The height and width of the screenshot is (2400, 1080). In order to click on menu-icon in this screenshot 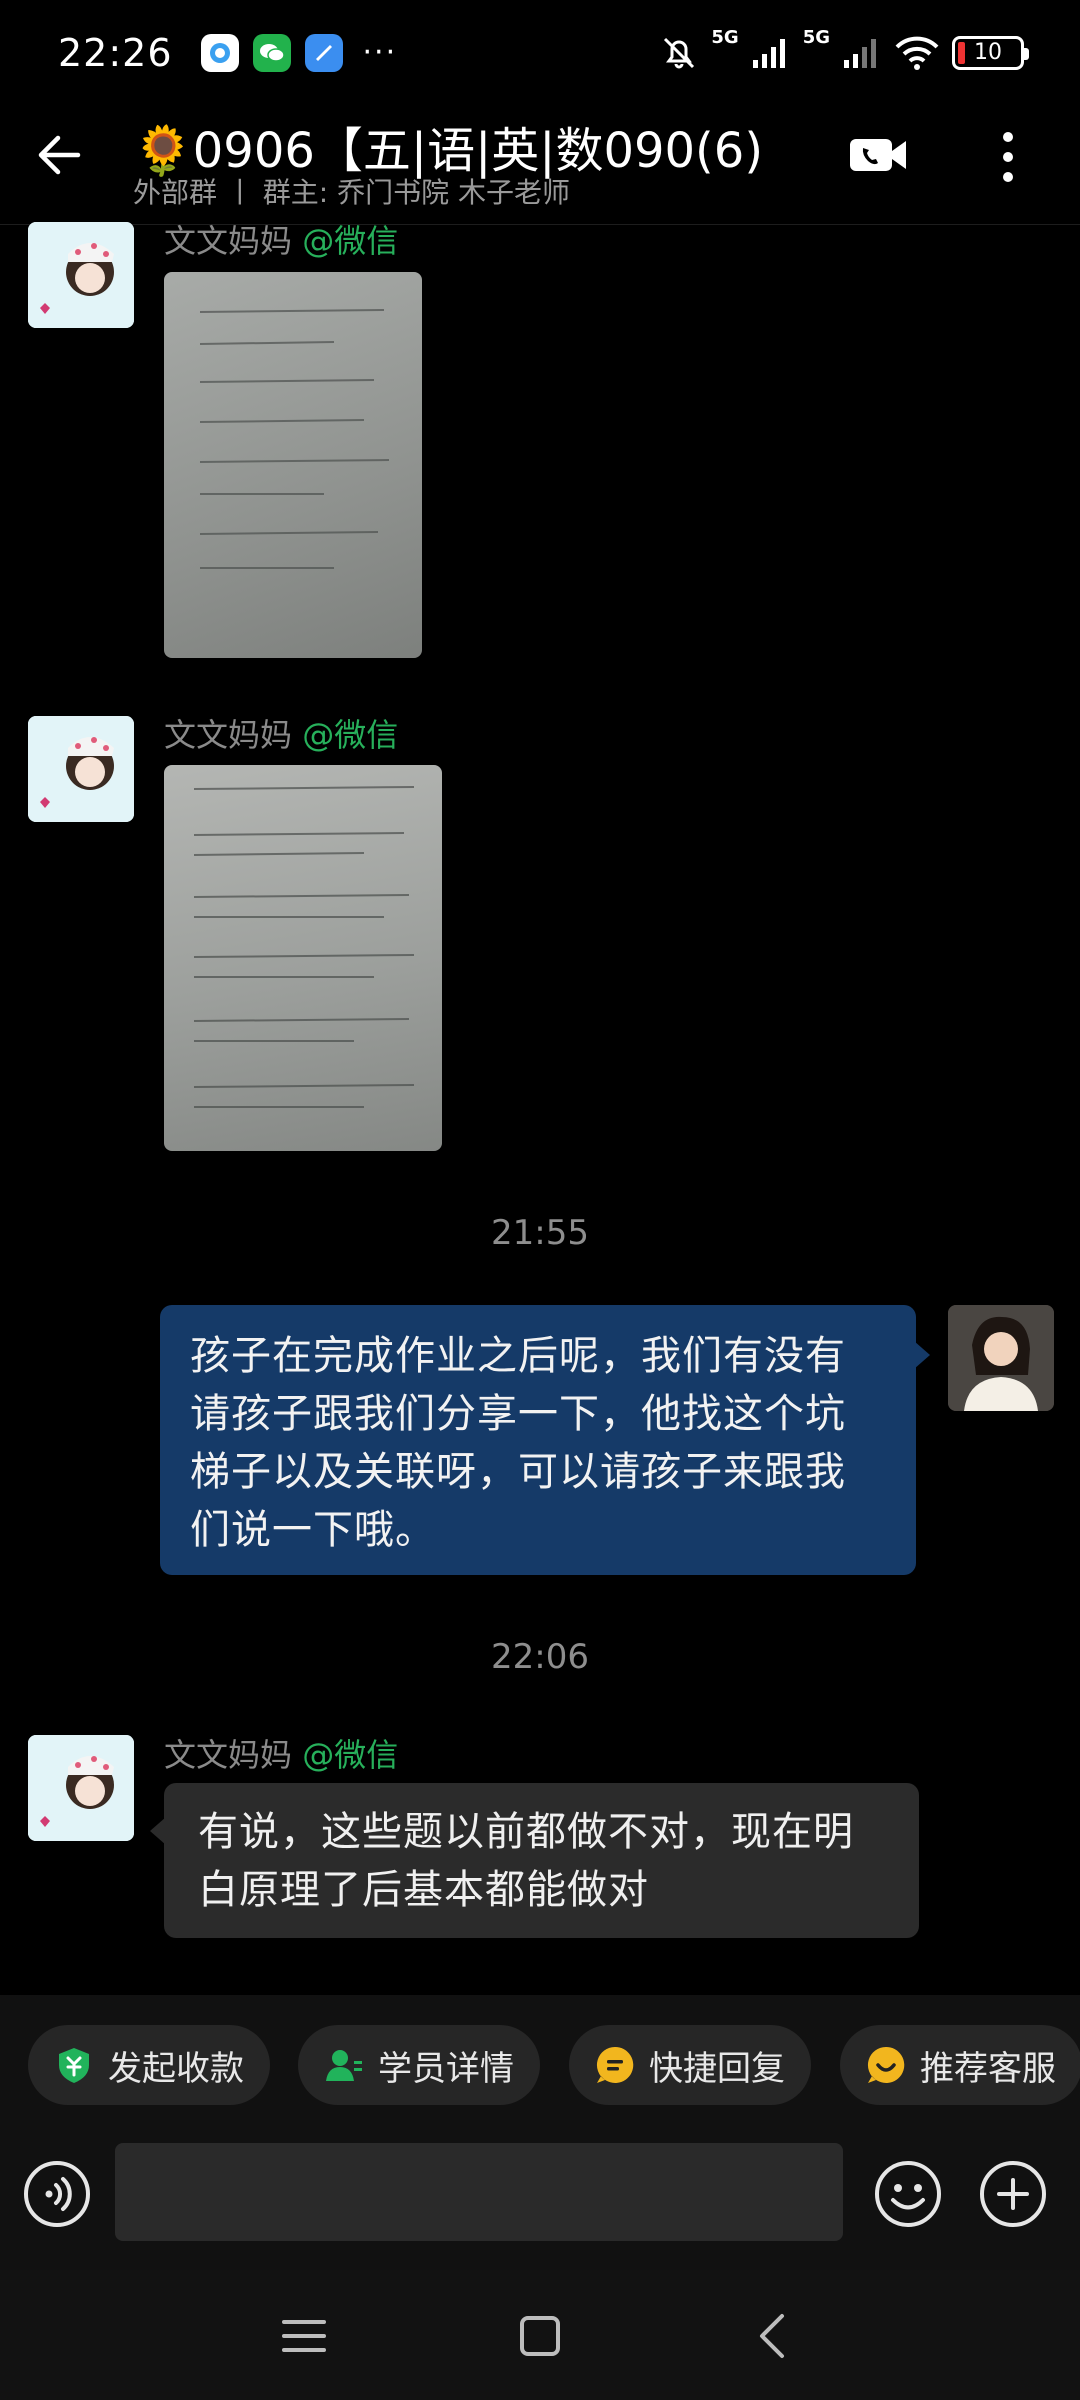, I will do `click(304, 2336)`.